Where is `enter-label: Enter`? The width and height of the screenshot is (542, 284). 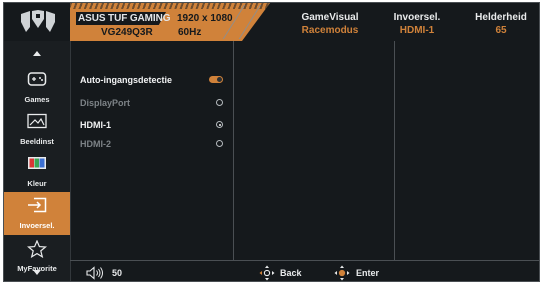
enter-label: Enter is located at coordinates (368, 273).